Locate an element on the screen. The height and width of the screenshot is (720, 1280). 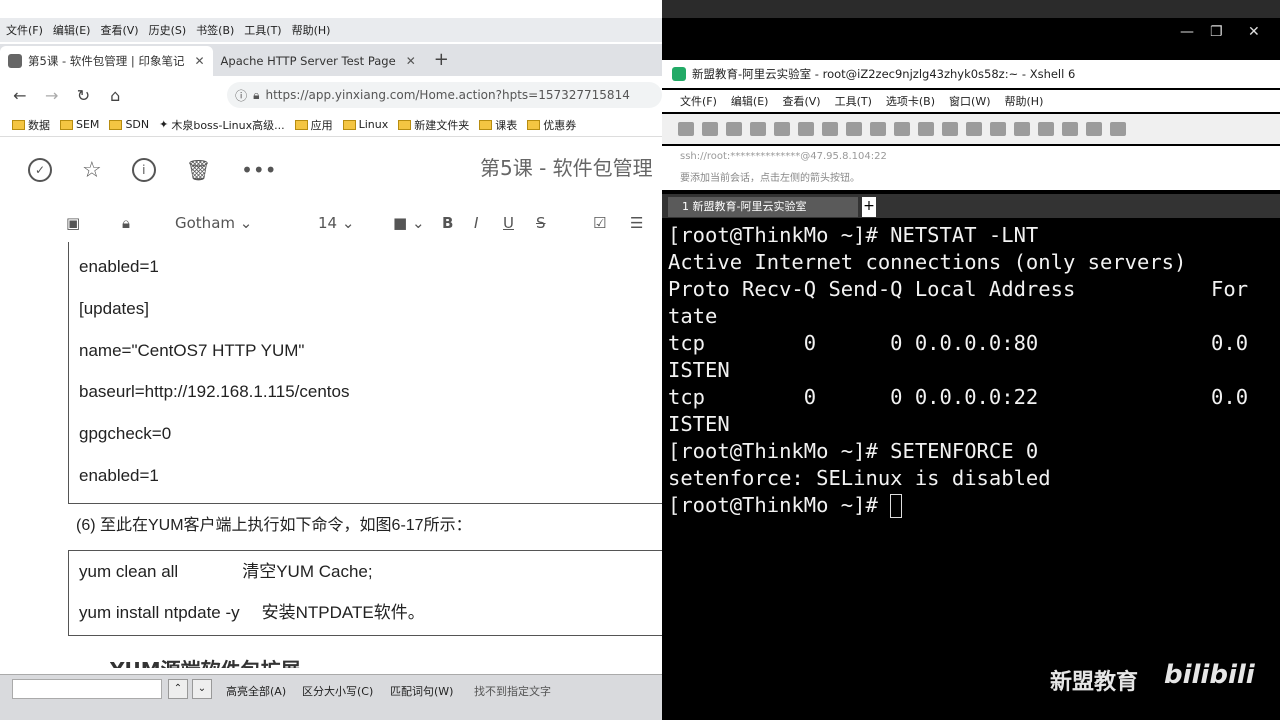
more-icon: ••• is located at coordinates (258, 170).